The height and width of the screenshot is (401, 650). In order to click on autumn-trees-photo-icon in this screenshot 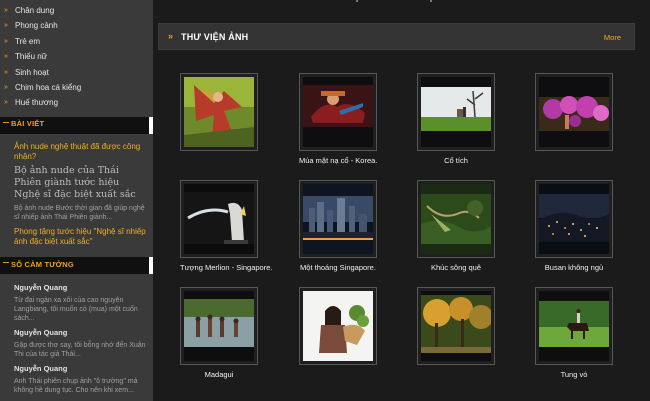, I will do `click(456, 326)`.